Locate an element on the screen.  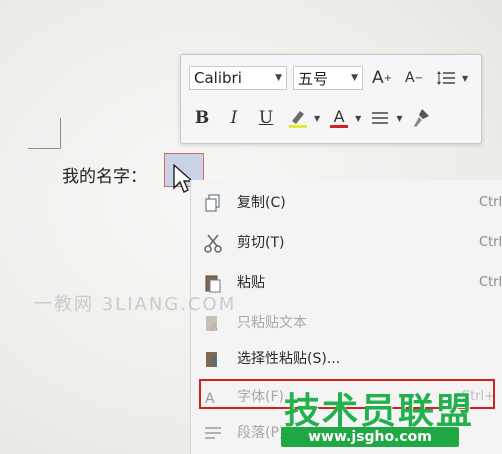
mini-formatting-toolbar: Calibri ▼ 五号 ▼ A + A − ▼ B I U ▼ A ▼ ▼ is located at coordinates (331, 99).